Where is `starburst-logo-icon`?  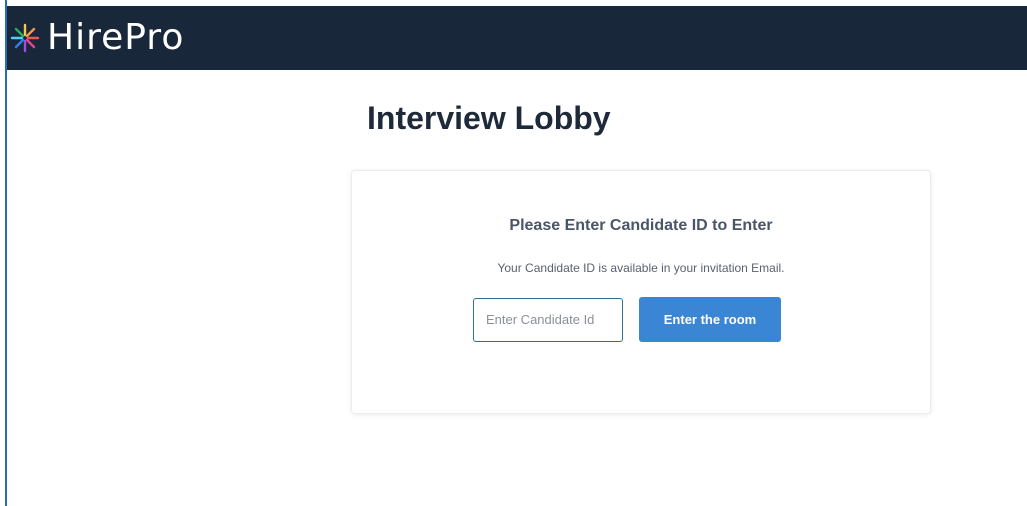 starburst-logo-icon is located at coordinates (25, 38).